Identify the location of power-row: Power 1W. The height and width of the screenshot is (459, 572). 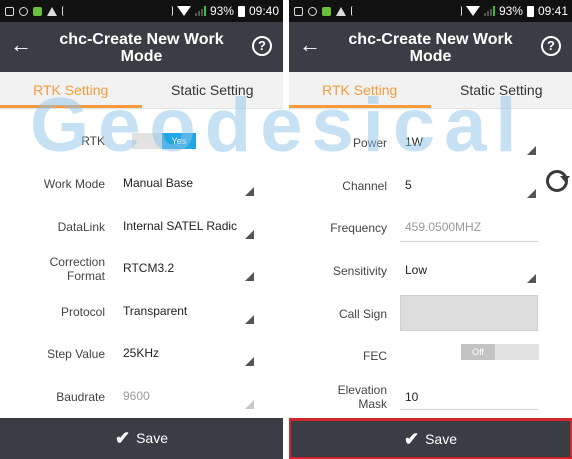
(430, 143).